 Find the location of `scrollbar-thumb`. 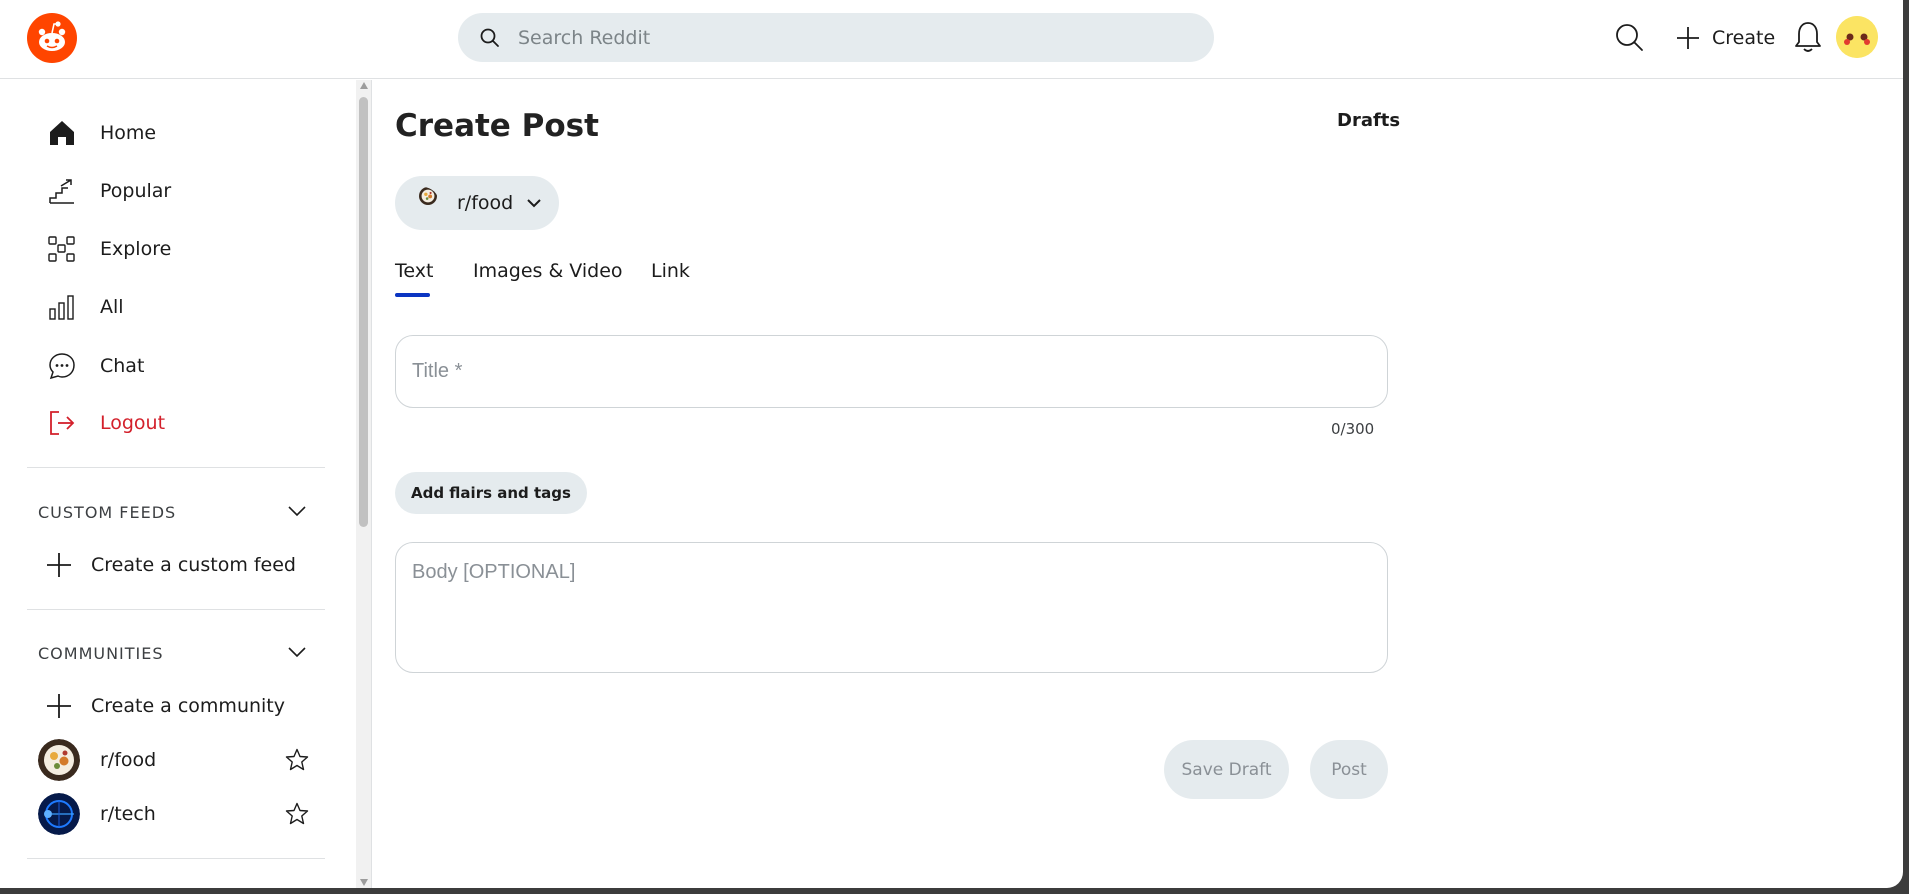

scrollbar-thumb is located at coordinates (363, 312).